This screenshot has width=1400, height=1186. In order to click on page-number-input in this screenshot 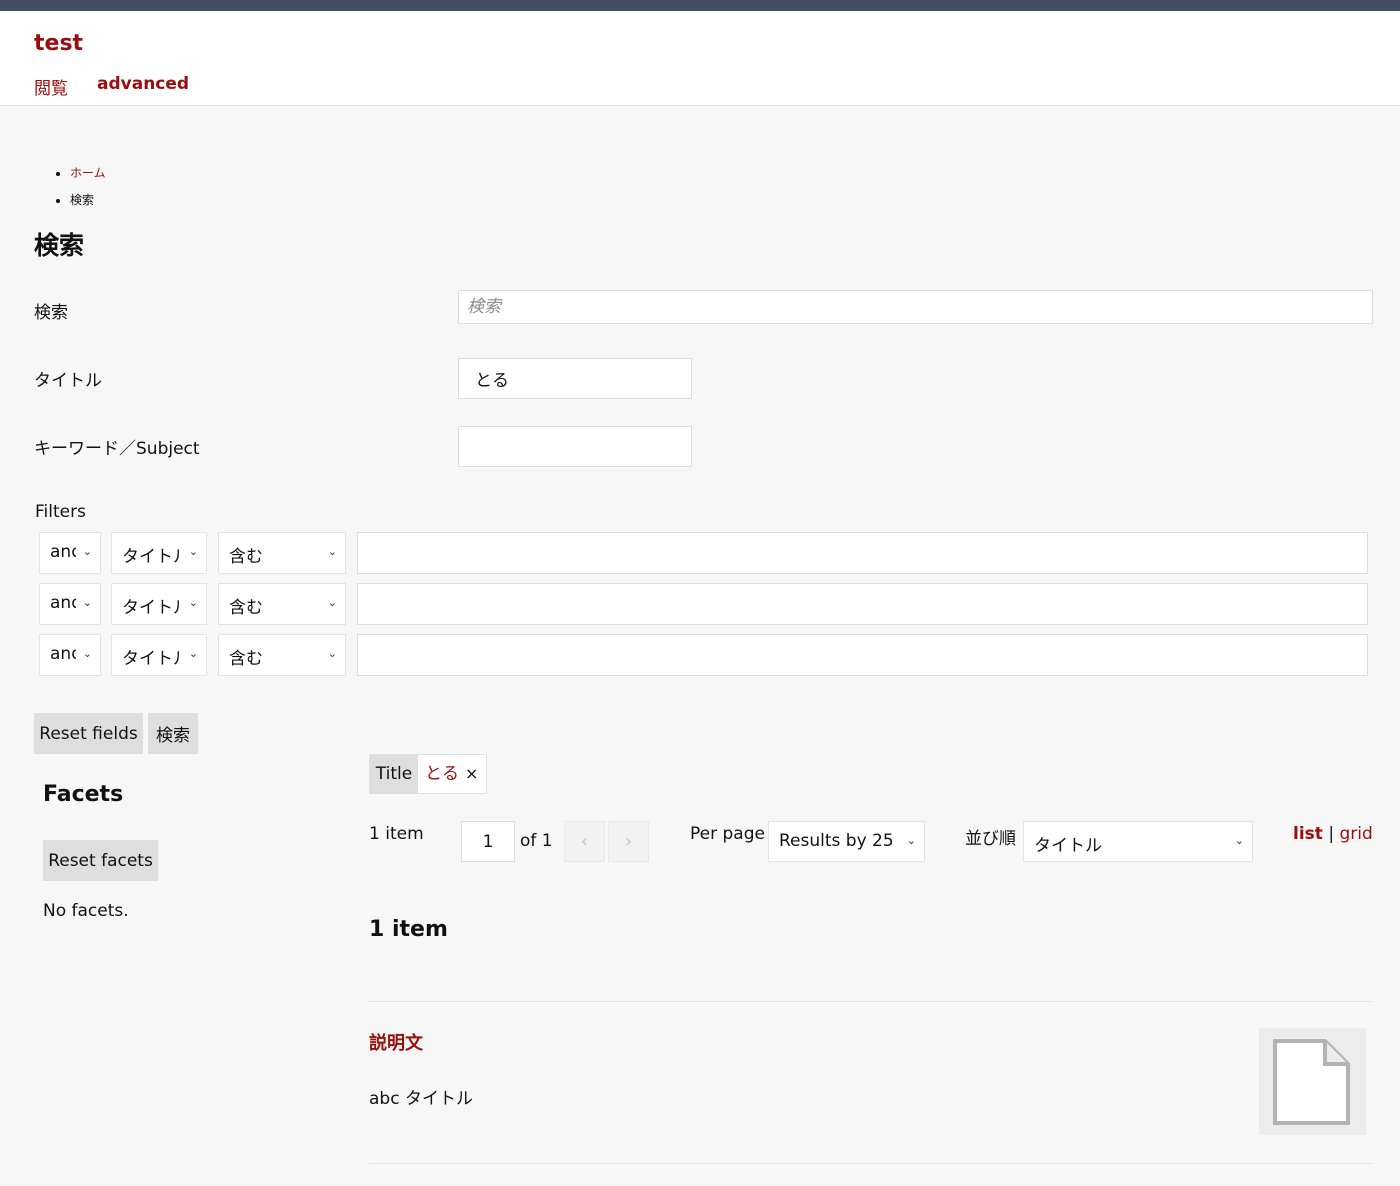, I will do `click(488, 841)`.